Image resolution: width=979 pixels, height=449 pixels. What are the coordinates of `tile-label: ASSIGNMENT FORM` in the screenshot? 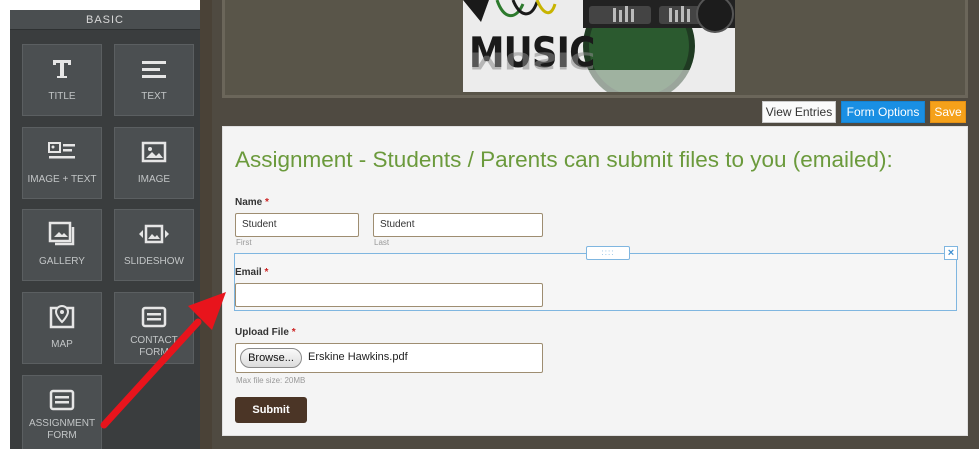 It's located at (62, 429).